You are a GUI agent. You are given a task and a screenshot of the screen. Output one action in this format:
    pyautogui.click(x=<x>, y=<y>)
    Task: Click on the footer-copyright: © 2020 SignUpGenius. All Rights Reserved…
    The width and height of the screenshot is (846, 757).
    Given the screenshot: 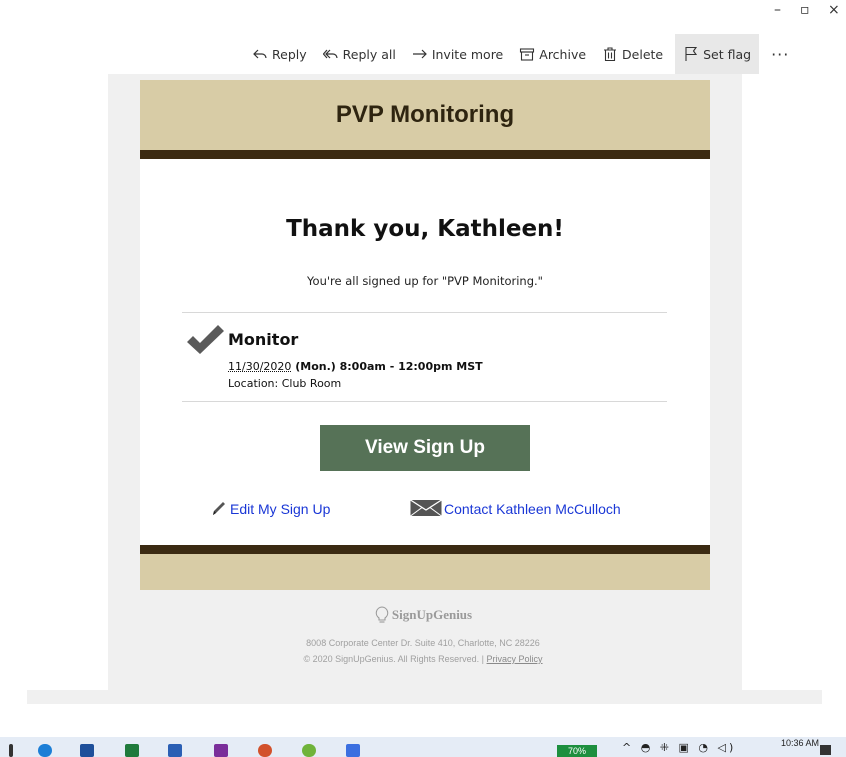 What is the action you would take?
    pyautogui.click(x=423, y=659)
    